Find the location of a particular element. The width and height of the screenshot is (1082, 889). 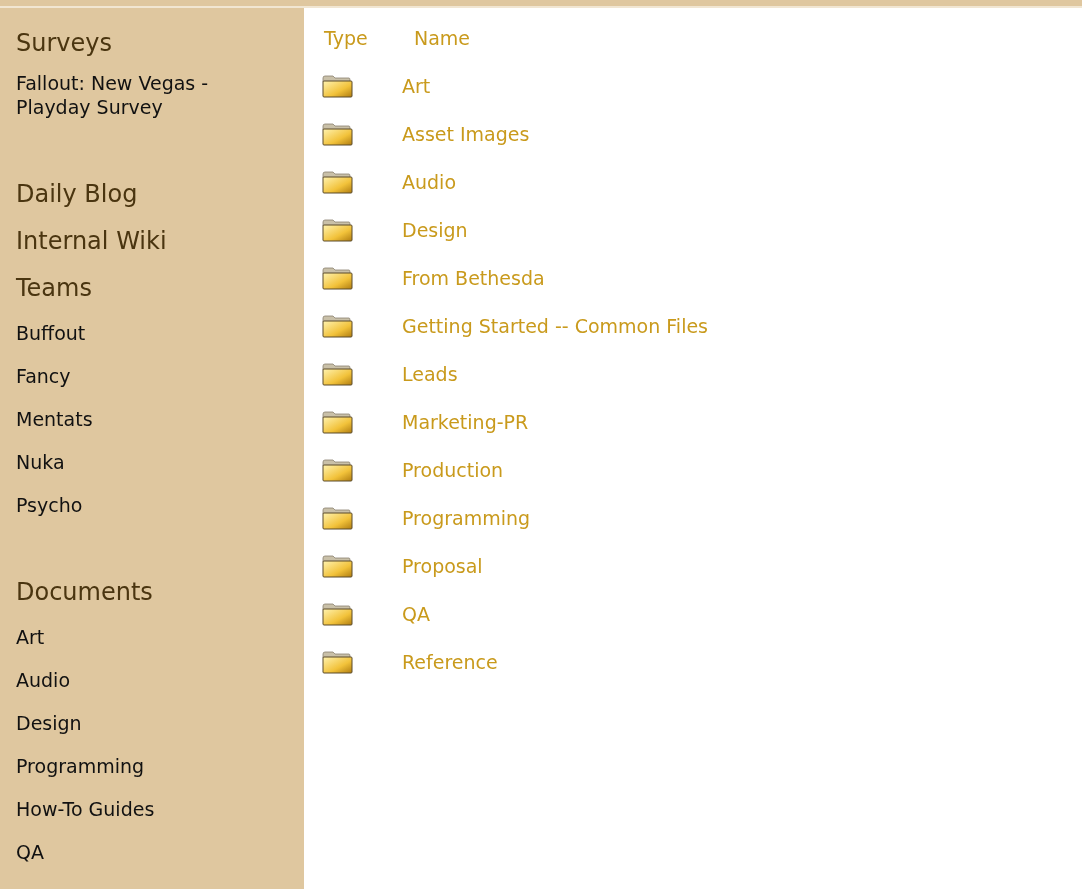

sidebar-heading: Documents is located at coordinates (160, 592).